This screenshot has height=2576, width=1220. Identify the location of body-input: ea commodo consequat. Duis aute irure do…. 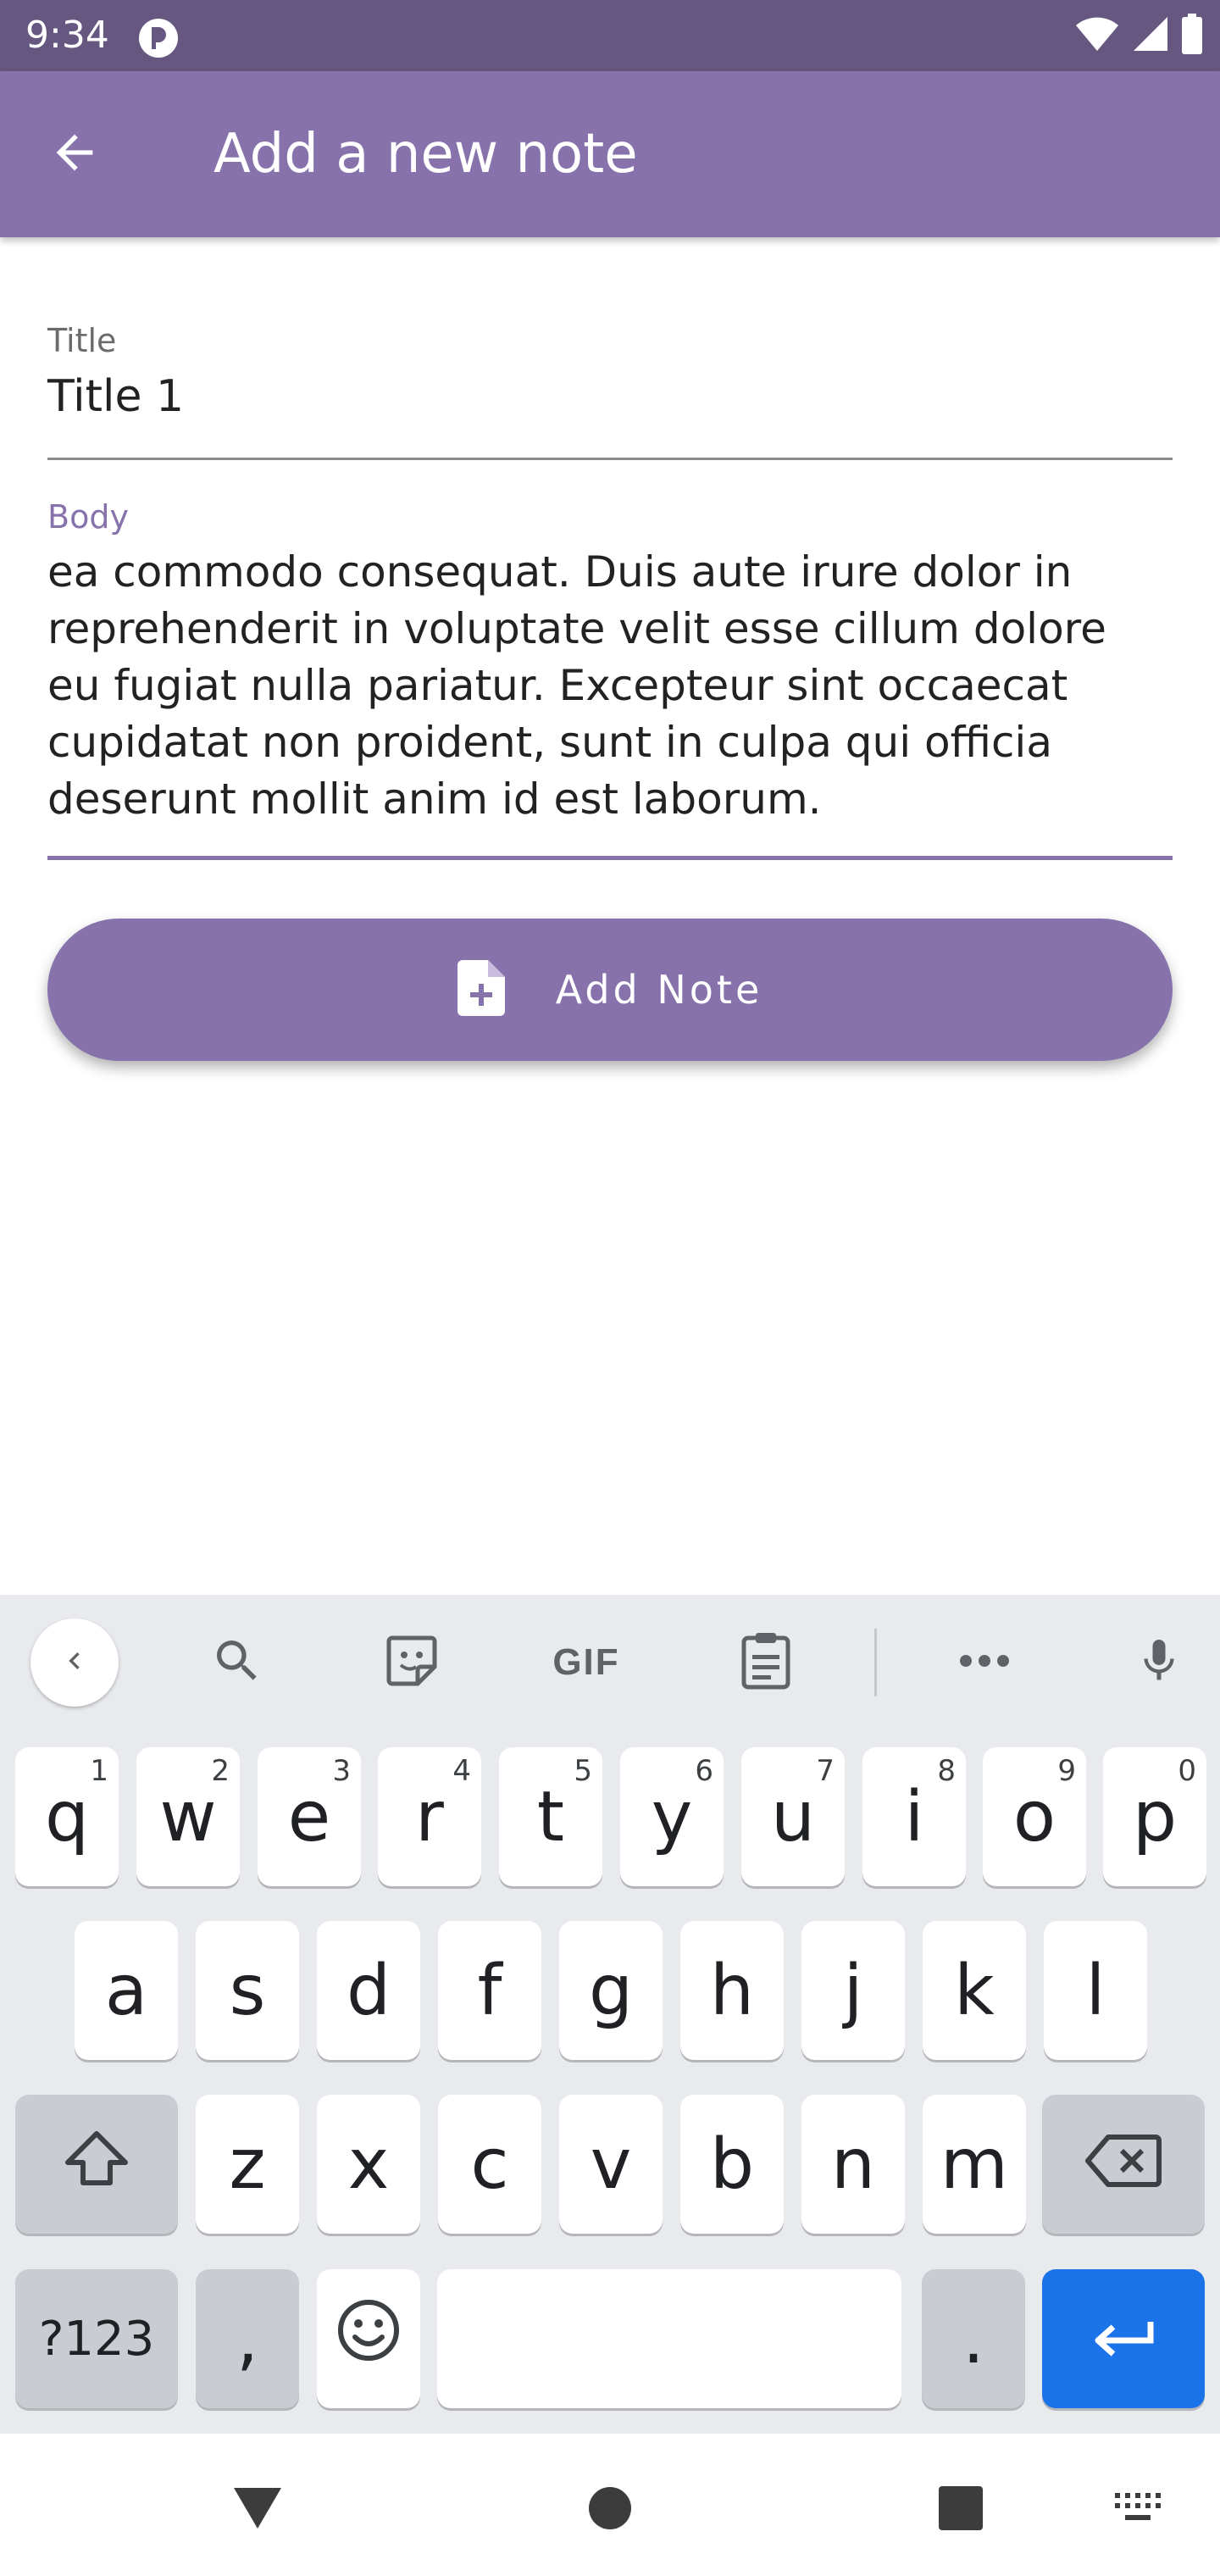
(610, 686).